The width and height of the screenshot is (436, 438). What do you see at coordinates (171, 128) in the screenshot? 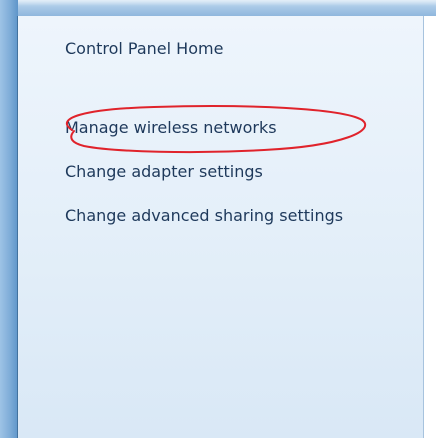
I see `manage-wireless-networks-link: Manage wireless networks` at bounding box center [171, 128].